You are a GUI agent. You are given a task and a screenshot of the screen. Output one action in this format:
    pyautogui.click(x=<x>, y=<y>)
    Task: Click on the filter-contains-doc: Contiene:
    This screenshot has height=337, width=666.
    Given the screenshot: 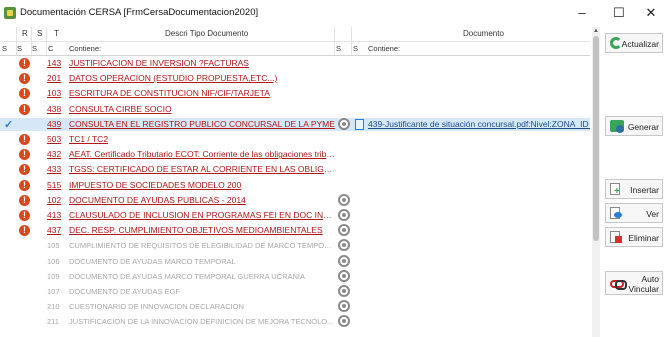 What is the action you would take?
    pyautogui.click(x=384, y=48)
    